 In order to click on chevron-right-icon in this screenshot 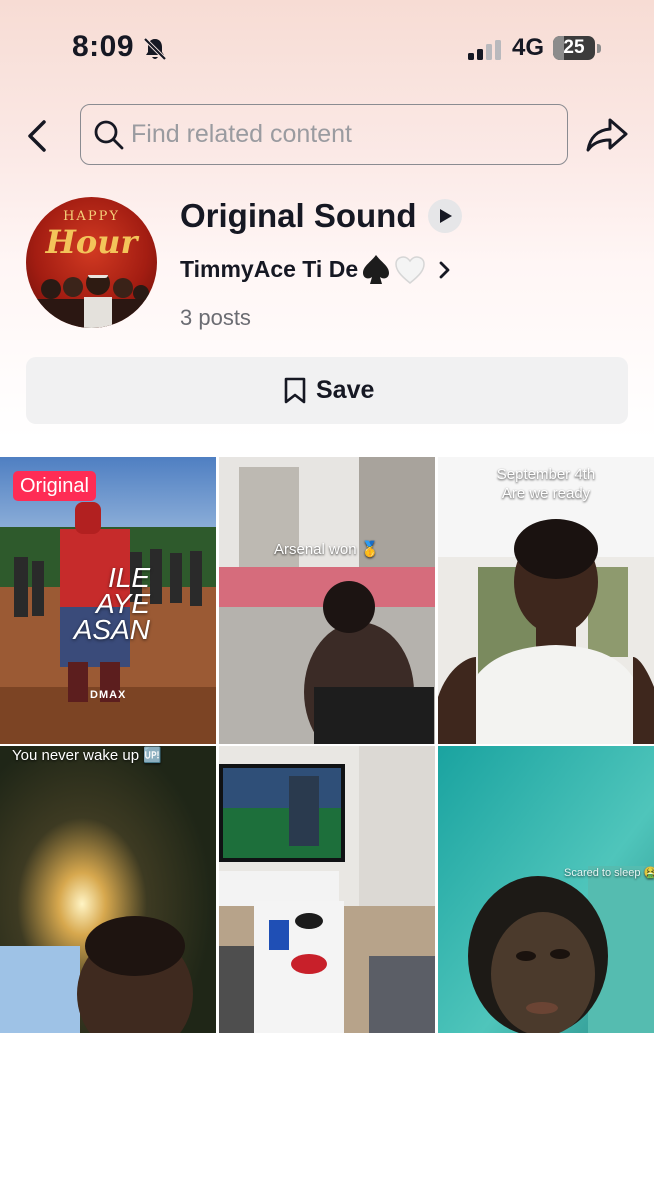, I will do `click(444, 270)`.